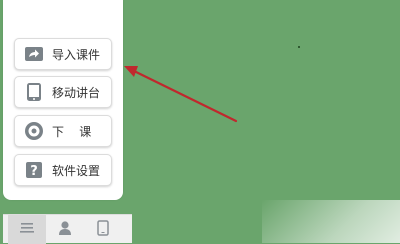  What do you see at coordinates (34, 54) in the screenshot?
I see `import-courseware-icon` at bounding box center [34, 54].